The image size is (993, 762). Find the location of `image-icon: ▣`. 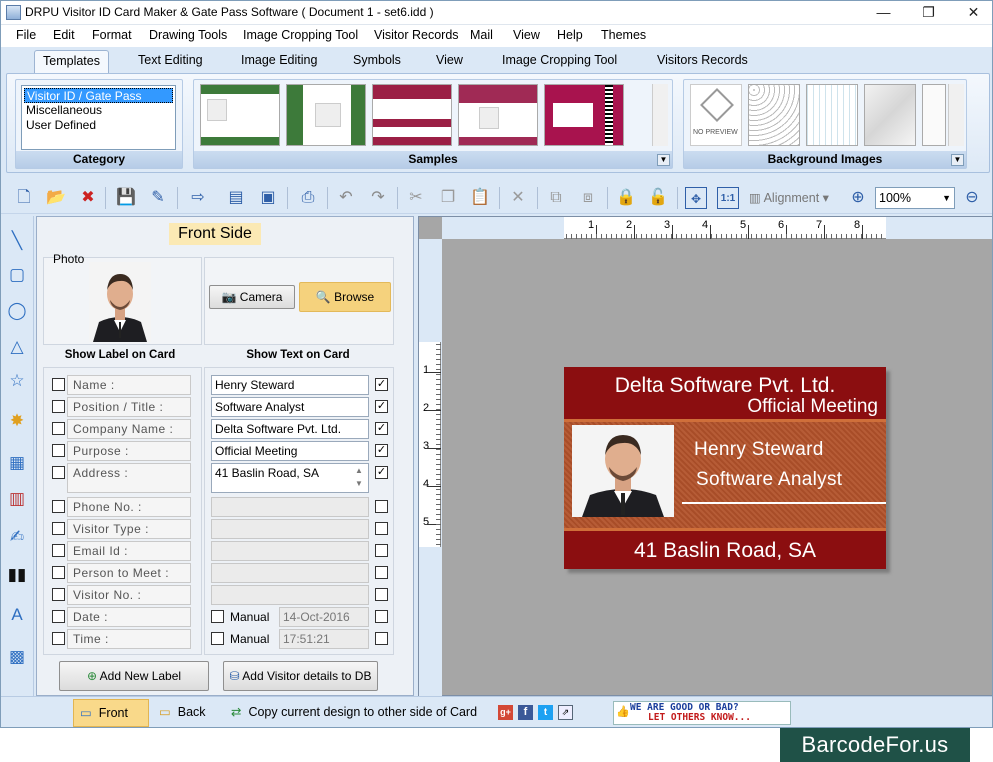

image-icon: ▣ is located at coordinates (268, 198).